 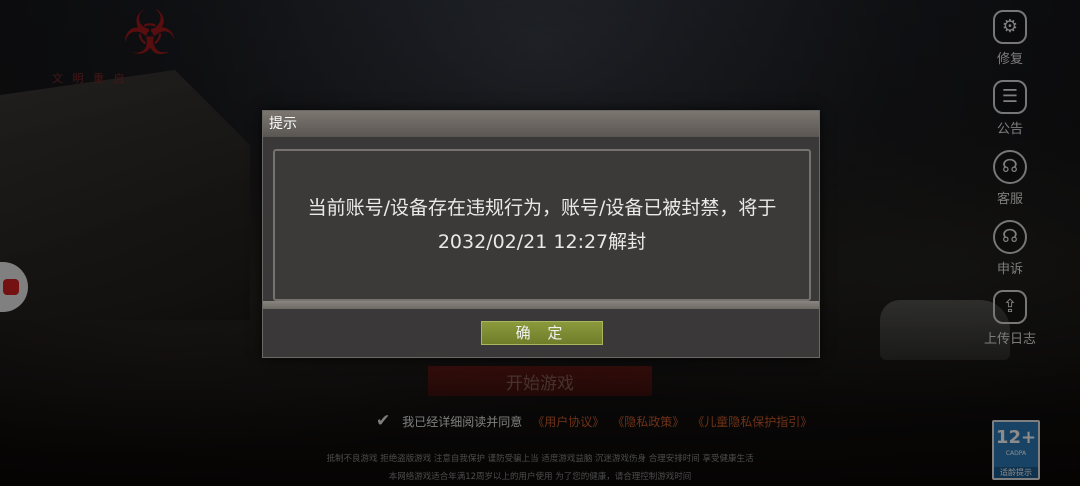 I want to click on dialog-divider, so click(x=541, y=305).